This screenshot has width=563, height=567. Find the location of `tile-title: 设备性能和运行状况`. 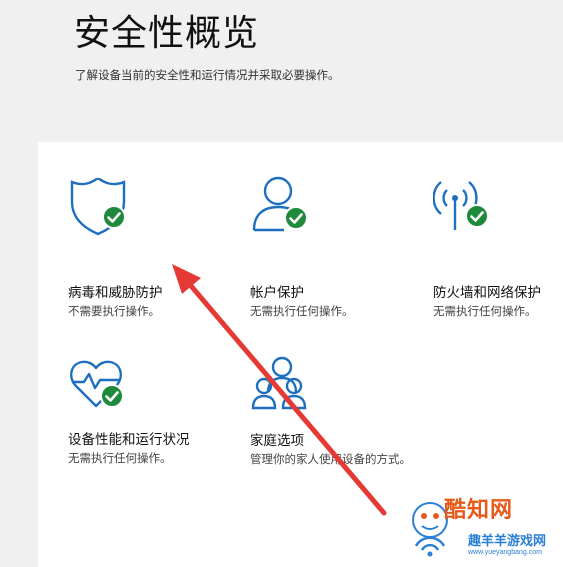

tile-title: 设备性能和运行状况 is located at coordinates (129, 440).